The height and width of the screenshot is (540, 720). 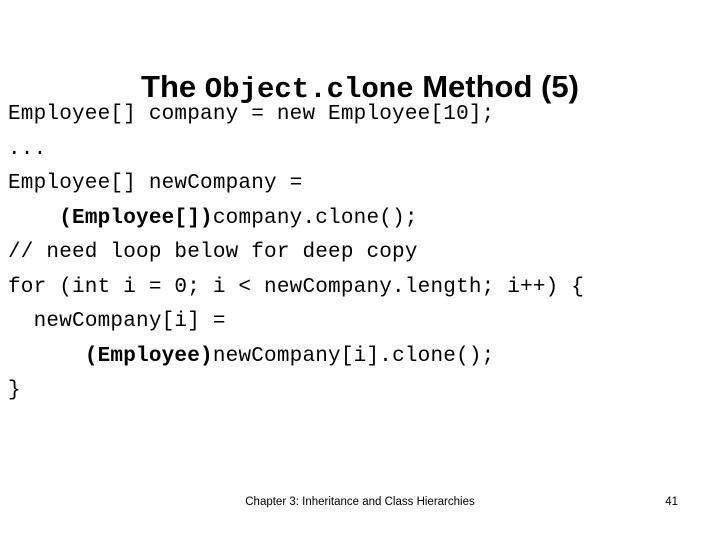 I want to click on code-line: // need loop below for deep copy, so click(x=361, y=253).